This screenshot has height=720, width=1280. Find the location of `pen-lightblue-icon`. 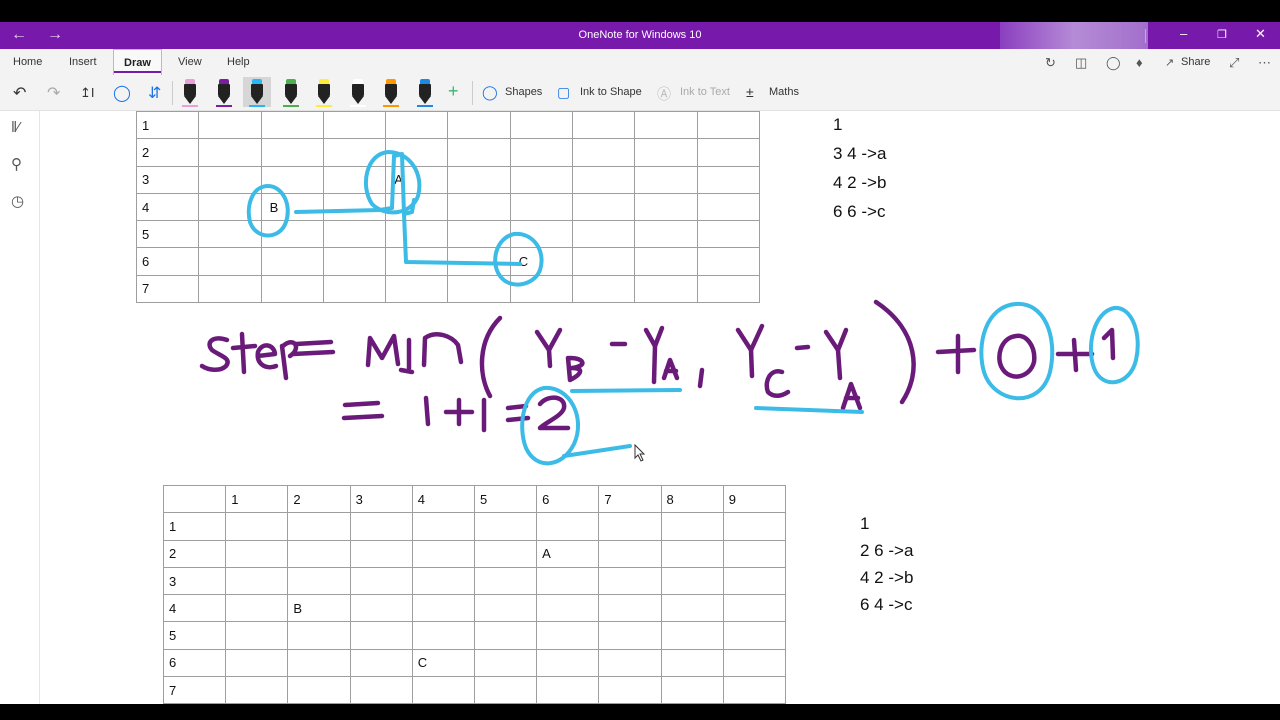

pen-lightblue-icon is located at coordinates (257, 92).